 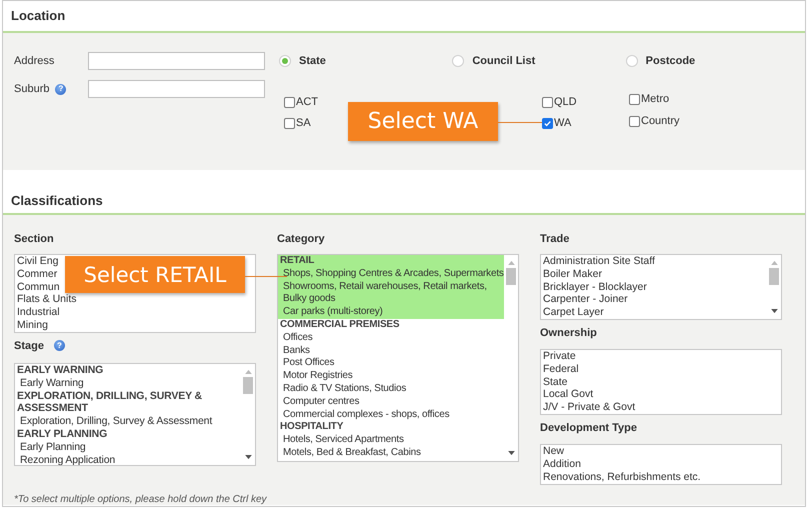 What do you see at coordinates (128, 434) in the screenshot?
I see `list-option: EARLY PLANNING` at bounding box center [128, 434].